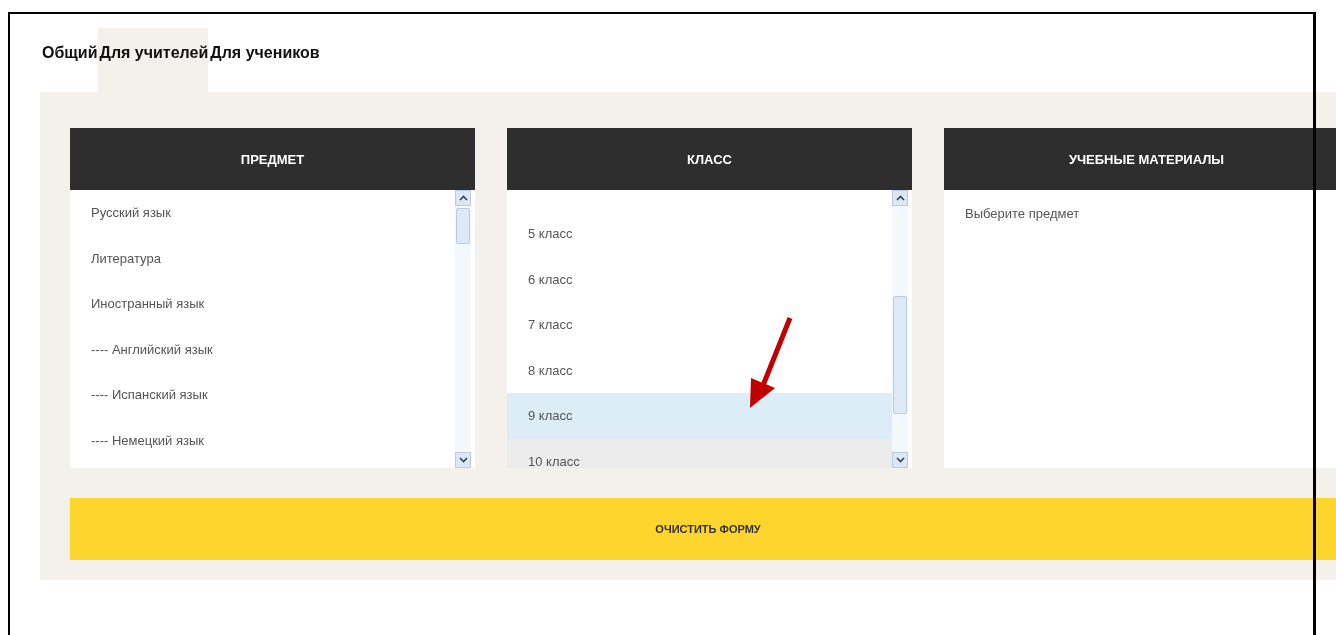  I want to click on list-option: 5 класс, so click(699, 234).